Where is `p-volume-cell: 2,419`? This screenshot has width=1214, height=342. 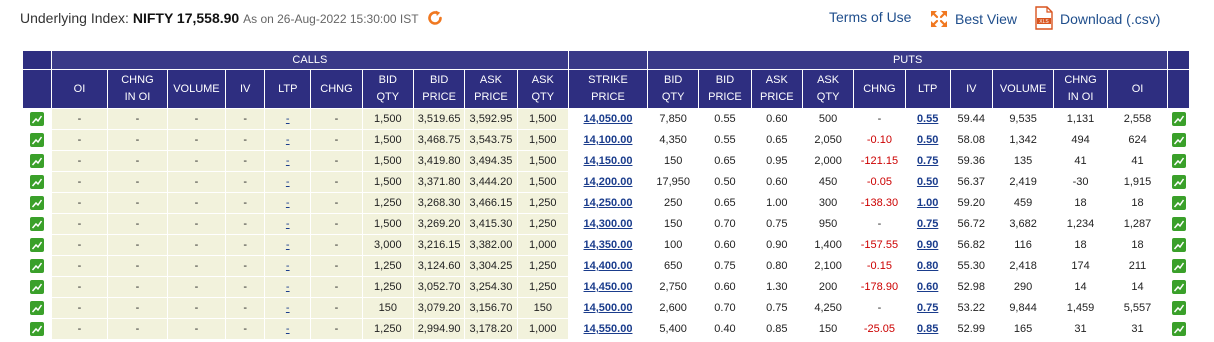
p-volume-cell: 2,419 is located at coordinates (1023, 182).